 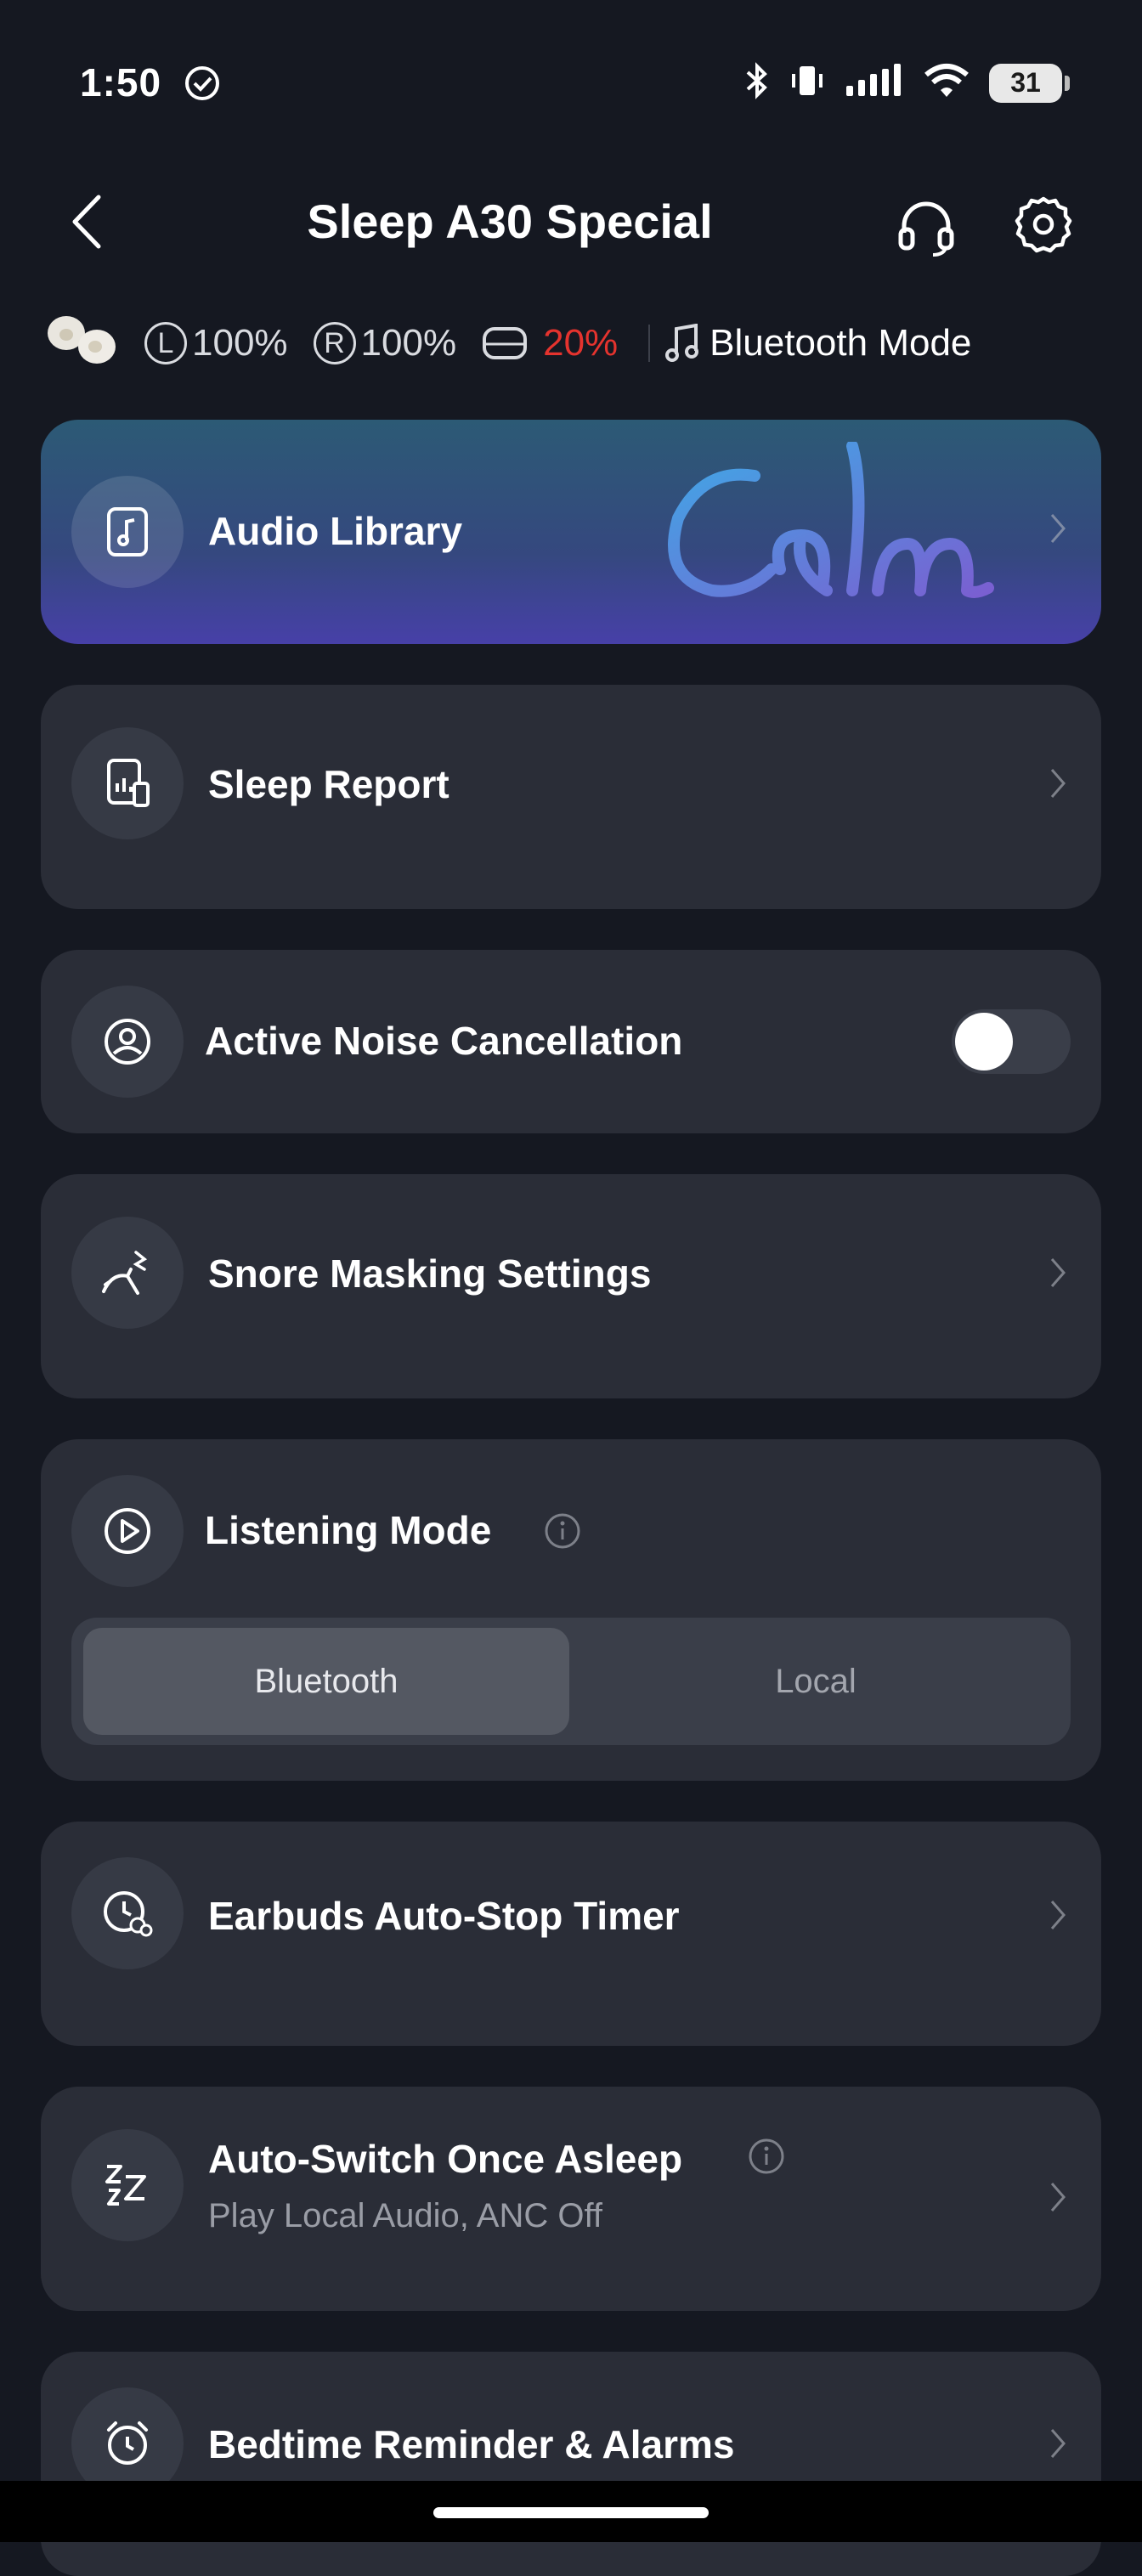 I want to click on listening-mode-segmented-control: Bluetooth Local, so click(x=571, y=1681).